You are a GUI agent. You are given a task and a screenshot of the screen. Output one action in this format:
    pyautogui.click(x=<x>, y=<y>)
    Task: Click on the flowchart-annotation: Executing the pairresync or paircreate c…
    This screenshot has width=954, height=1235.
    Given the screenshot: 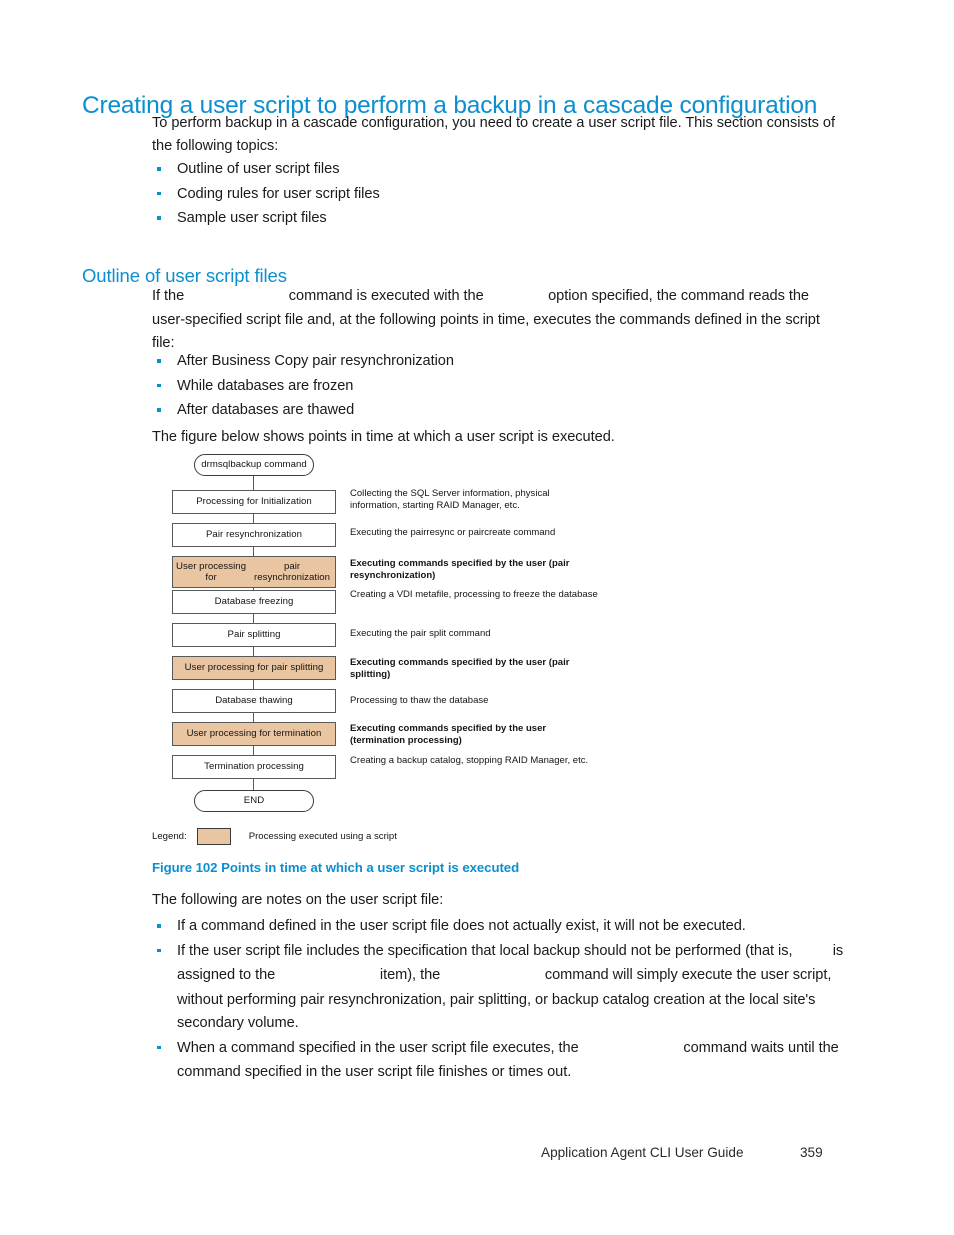 What is the action you would take?
    pyautogui.click(x=453, y=532)
    